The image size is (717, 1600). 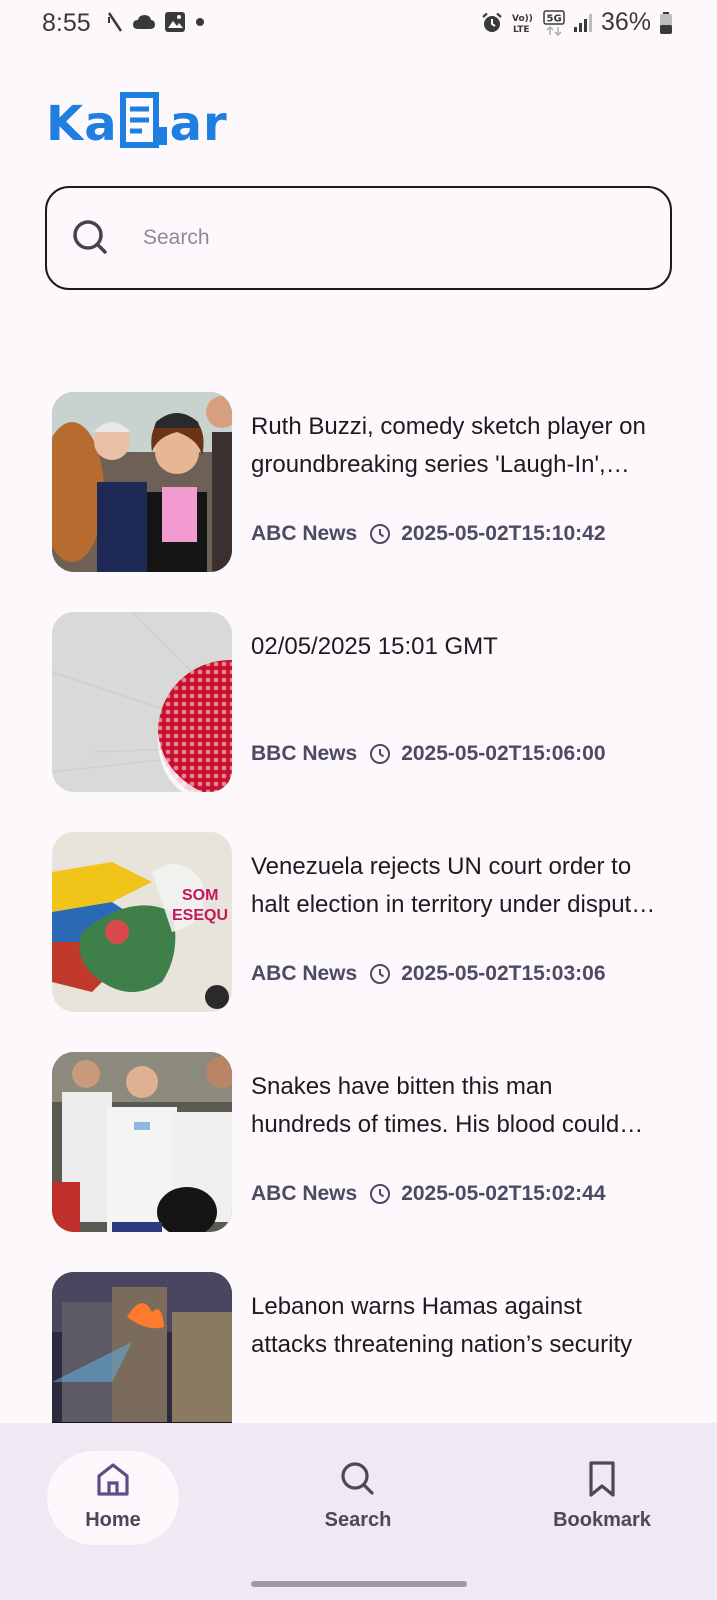 What do you see at coordinates (200, 895) in the screenshot?
I see `svg-text: SOM` at bounding box center [200, 895].